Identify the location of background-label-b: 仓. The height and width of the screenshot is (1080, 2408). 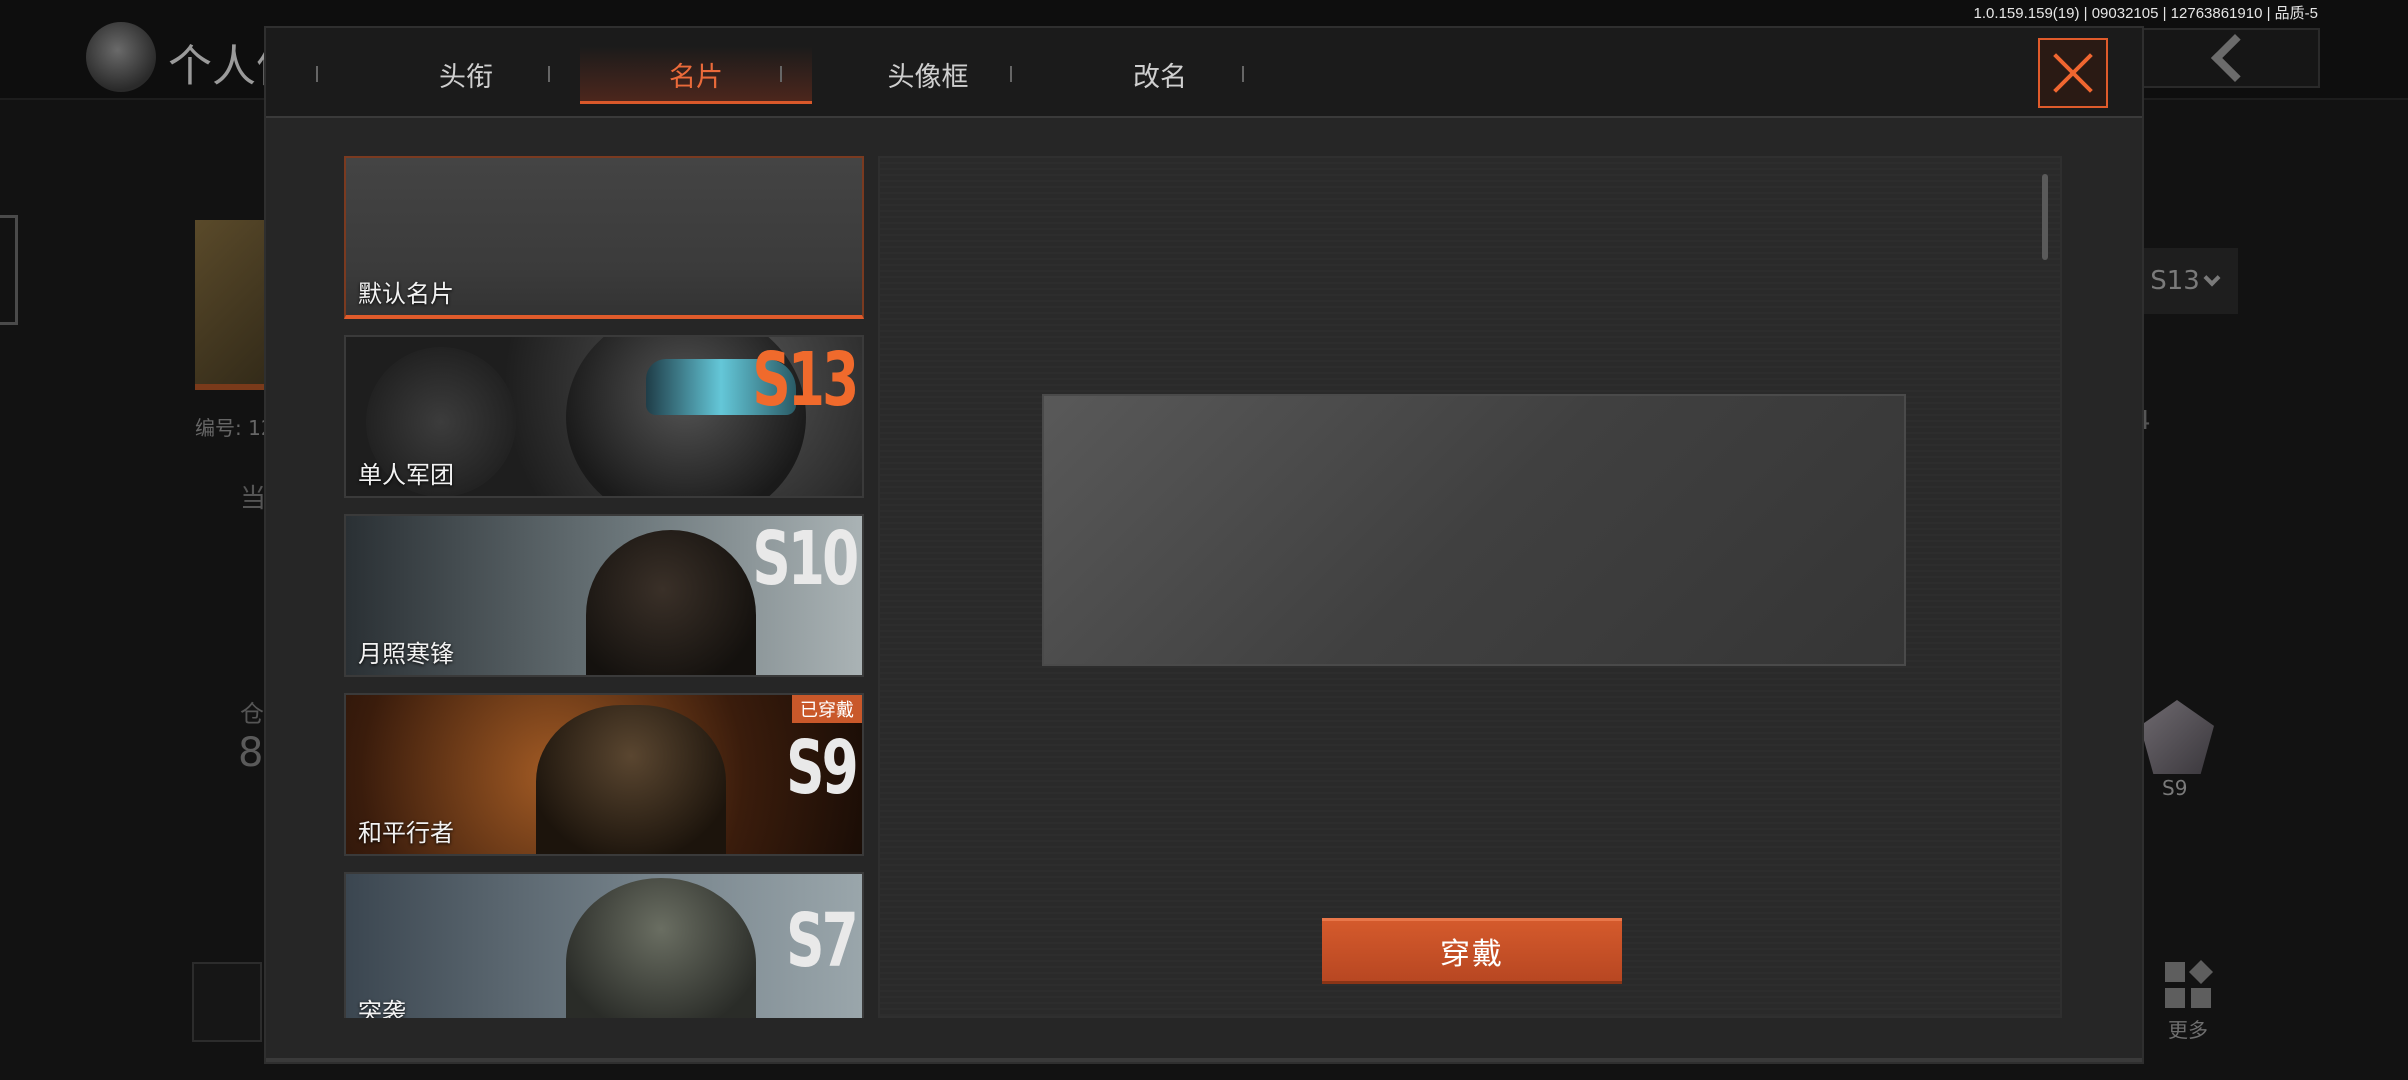
(252, 714).